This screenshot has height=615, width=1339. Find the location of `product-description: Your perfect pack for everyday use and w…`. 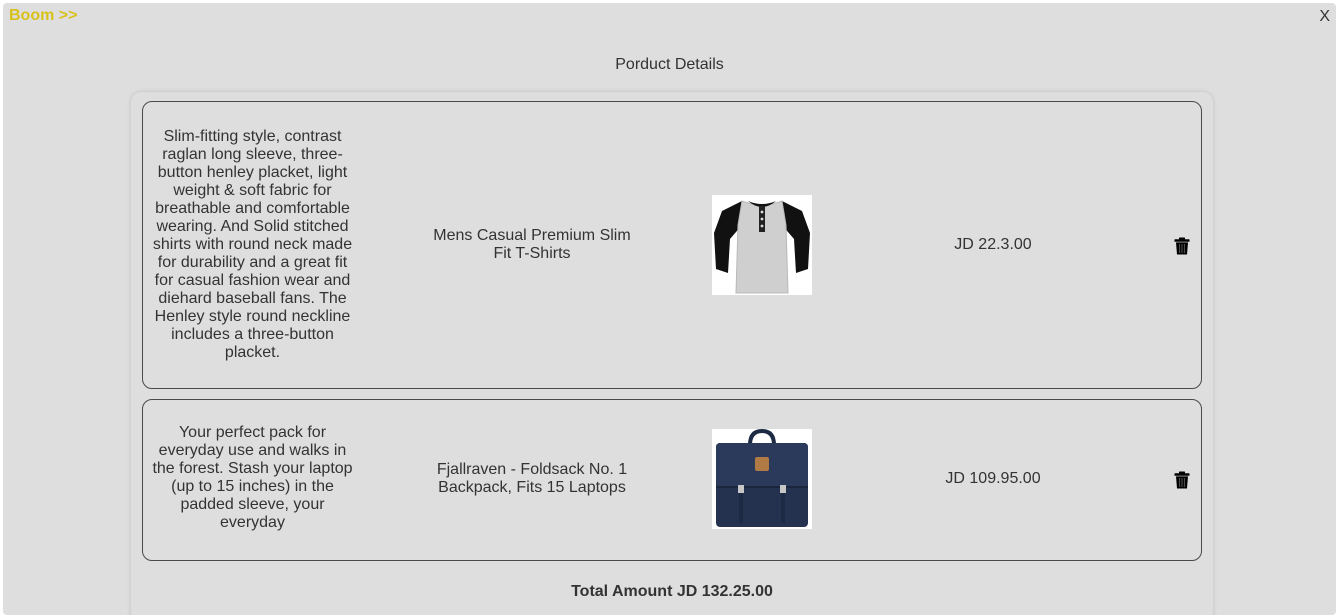

product-description: Your perfect pack for everyday use and w… is located at coordinates (252, 477).